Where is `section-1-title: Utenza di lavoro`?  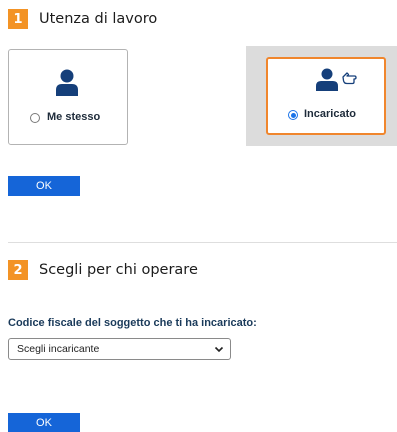 section-1-title: Utenza di lavoro is located at coordinates (98, 19).